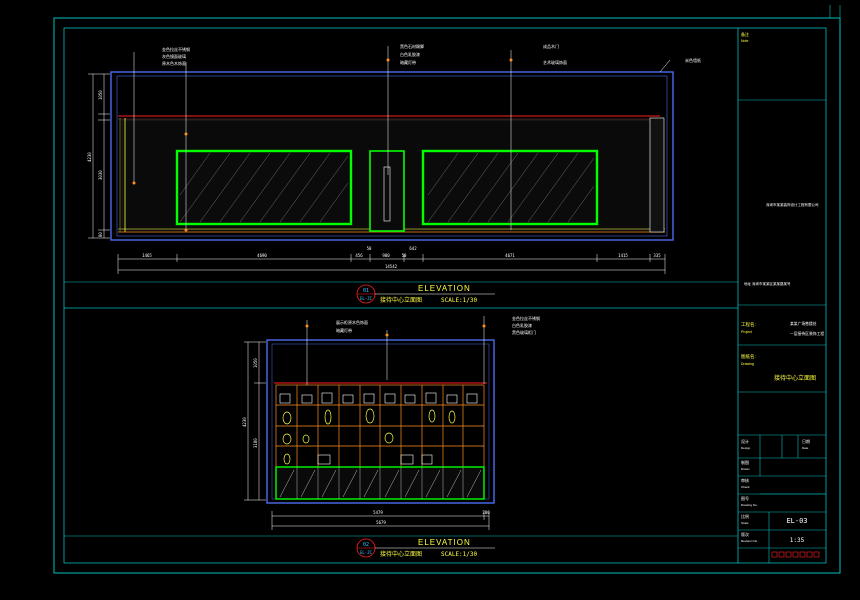 The image size is (860, 600). Describe the element at coordinates (147, 255) in the screenshot. I see `dim-bottom-1: 1465` at that location.